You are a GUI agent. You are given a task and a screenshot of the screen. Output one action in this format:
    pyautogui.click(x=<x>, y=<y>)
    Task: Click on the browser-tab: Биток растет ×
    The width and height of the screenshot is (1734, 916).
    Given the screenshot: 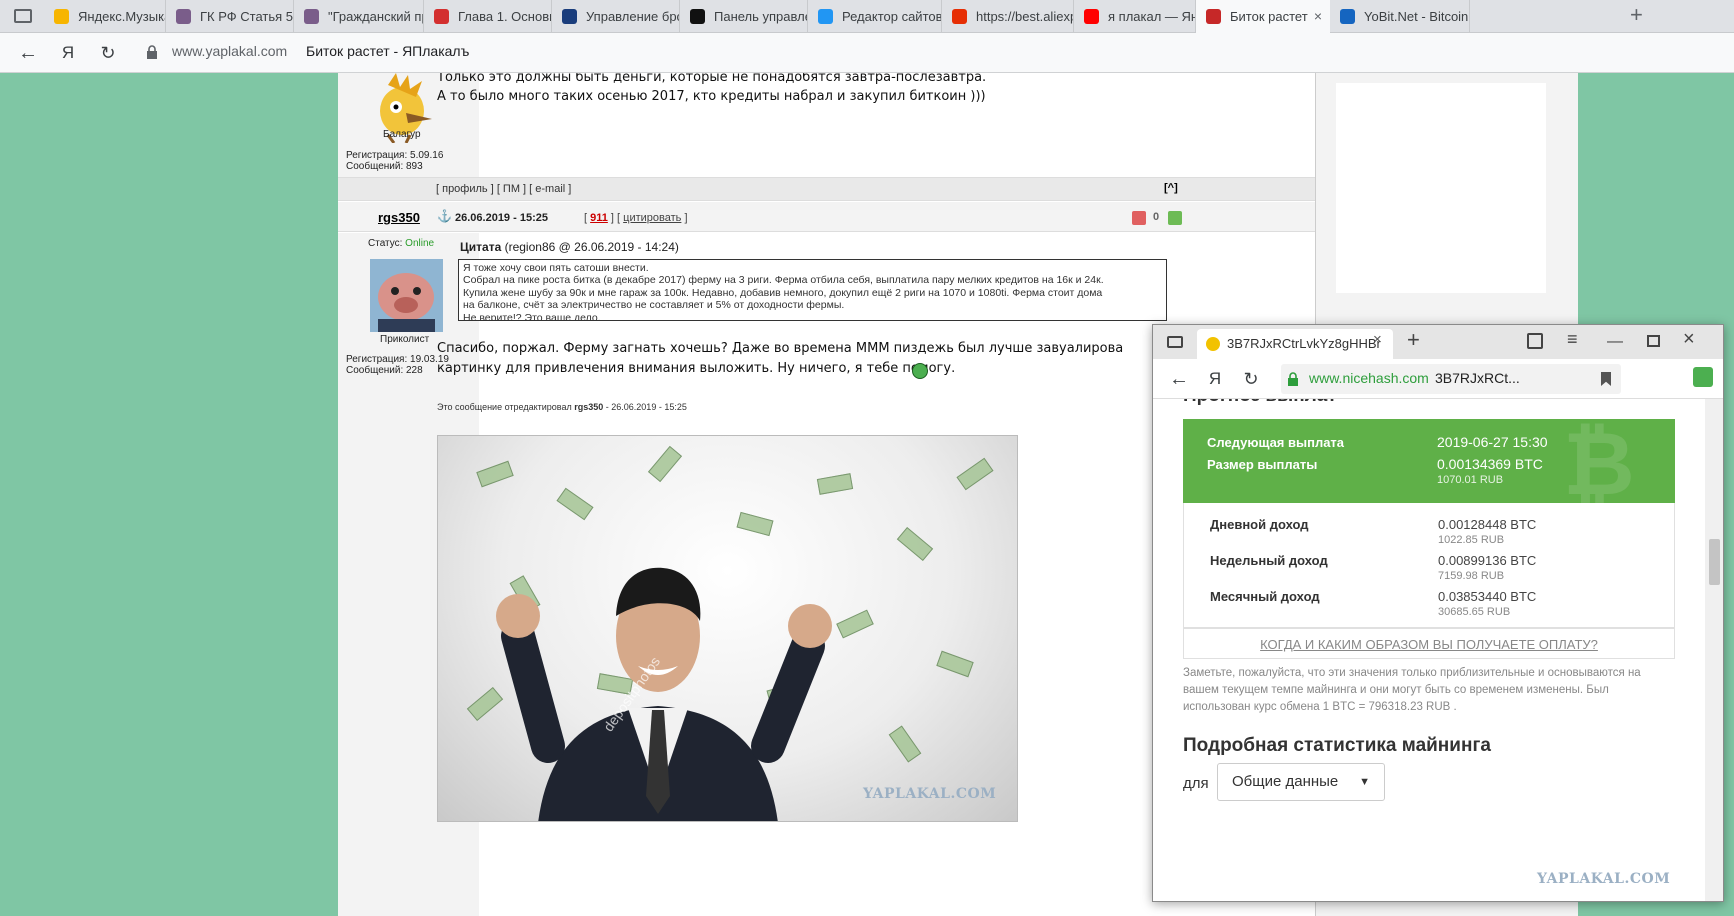 What is the action you would take?
    pyautogui.click(x=1263, y=16)
    